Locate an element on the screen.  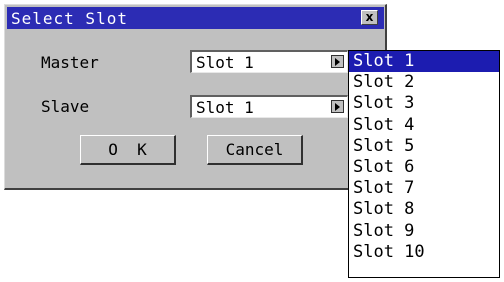
slot-option: Slot 10 is located at coordinates (424, 252).